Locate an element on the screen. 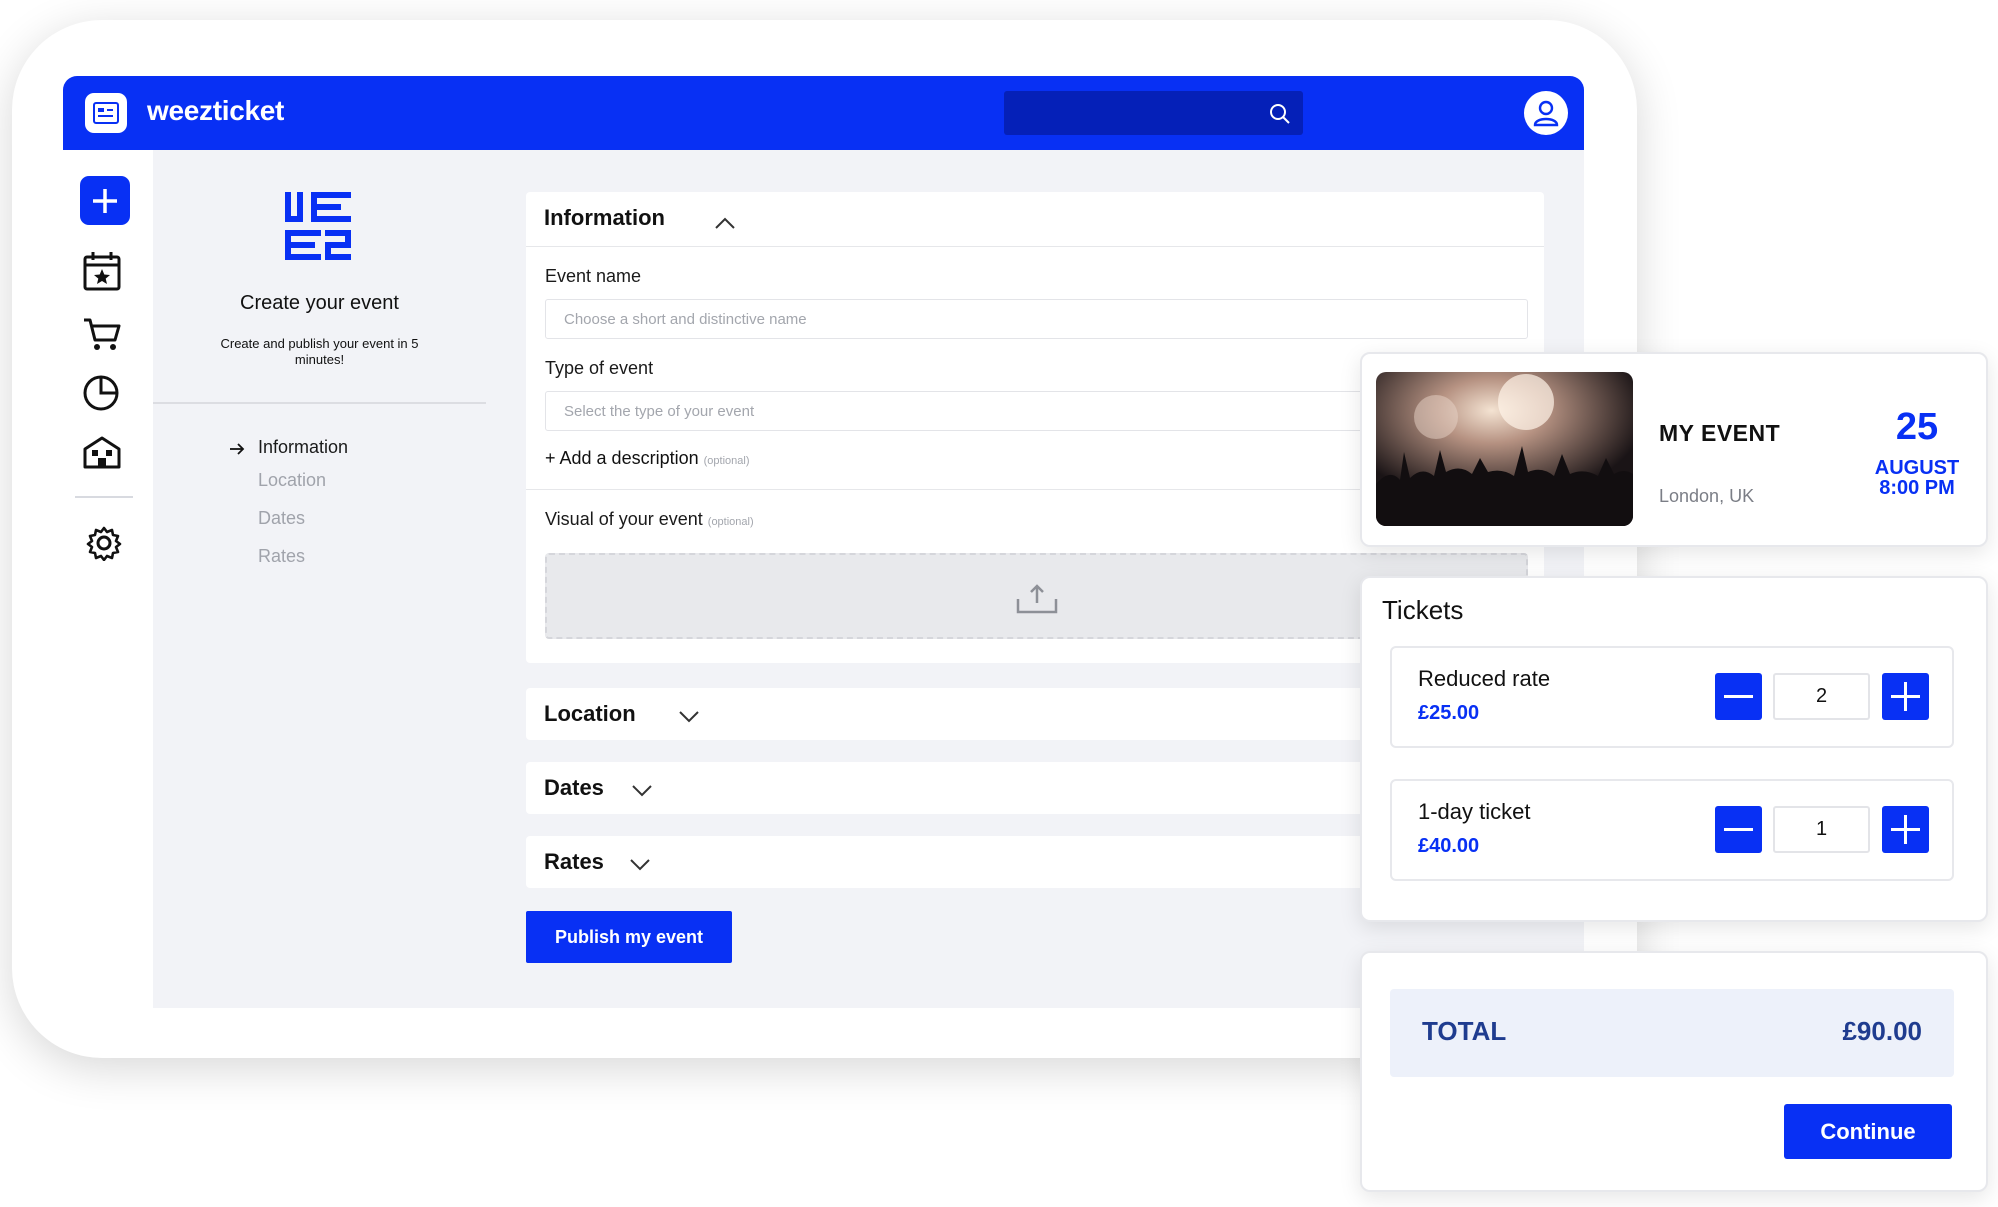  brand-name: weezticket is located at coordinates (215, 111).